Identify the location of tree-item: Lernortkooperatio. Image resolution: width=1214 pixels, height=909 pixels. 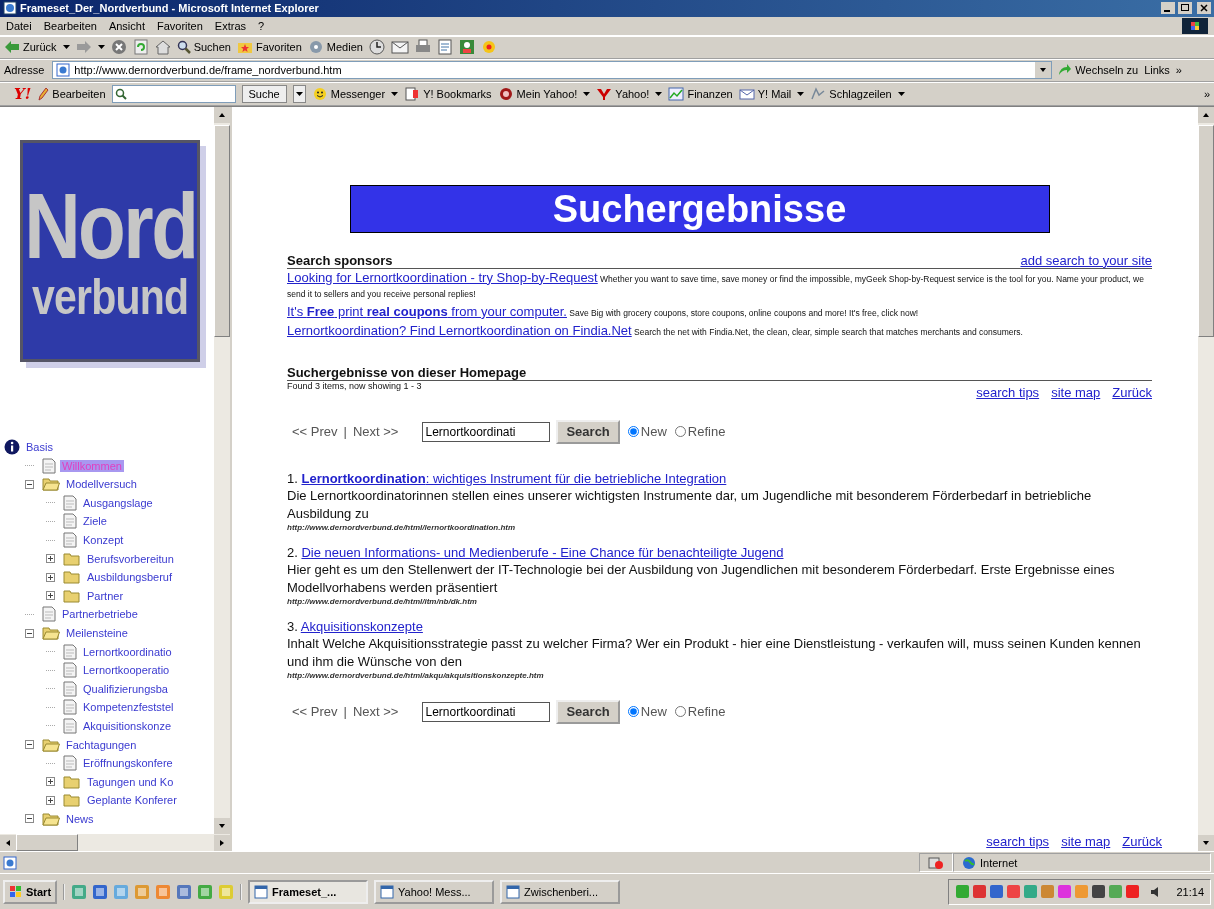
(126, 670).